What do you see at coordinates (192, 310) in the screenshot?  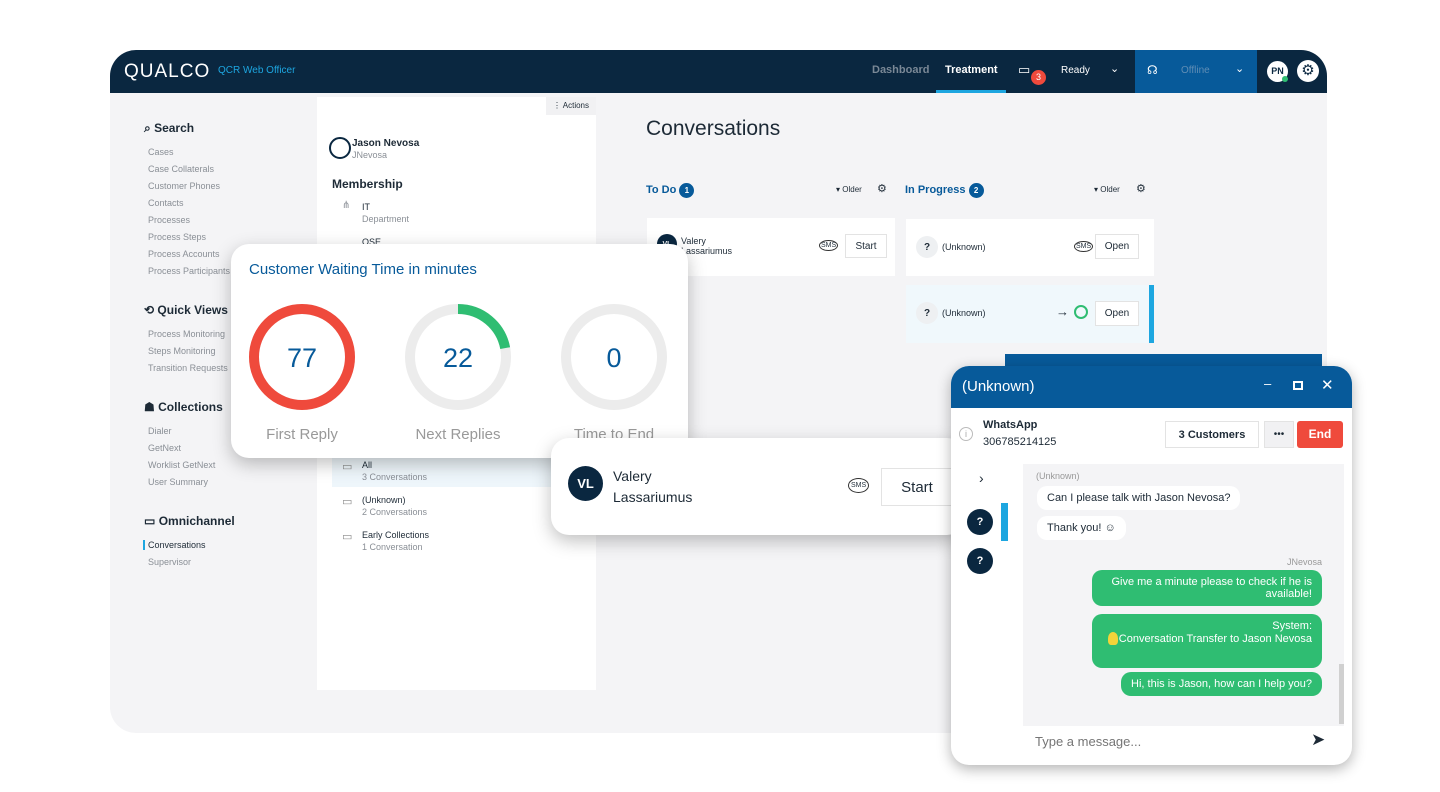 I see `section-title: Quick Views` at bounding box center [192, 310].